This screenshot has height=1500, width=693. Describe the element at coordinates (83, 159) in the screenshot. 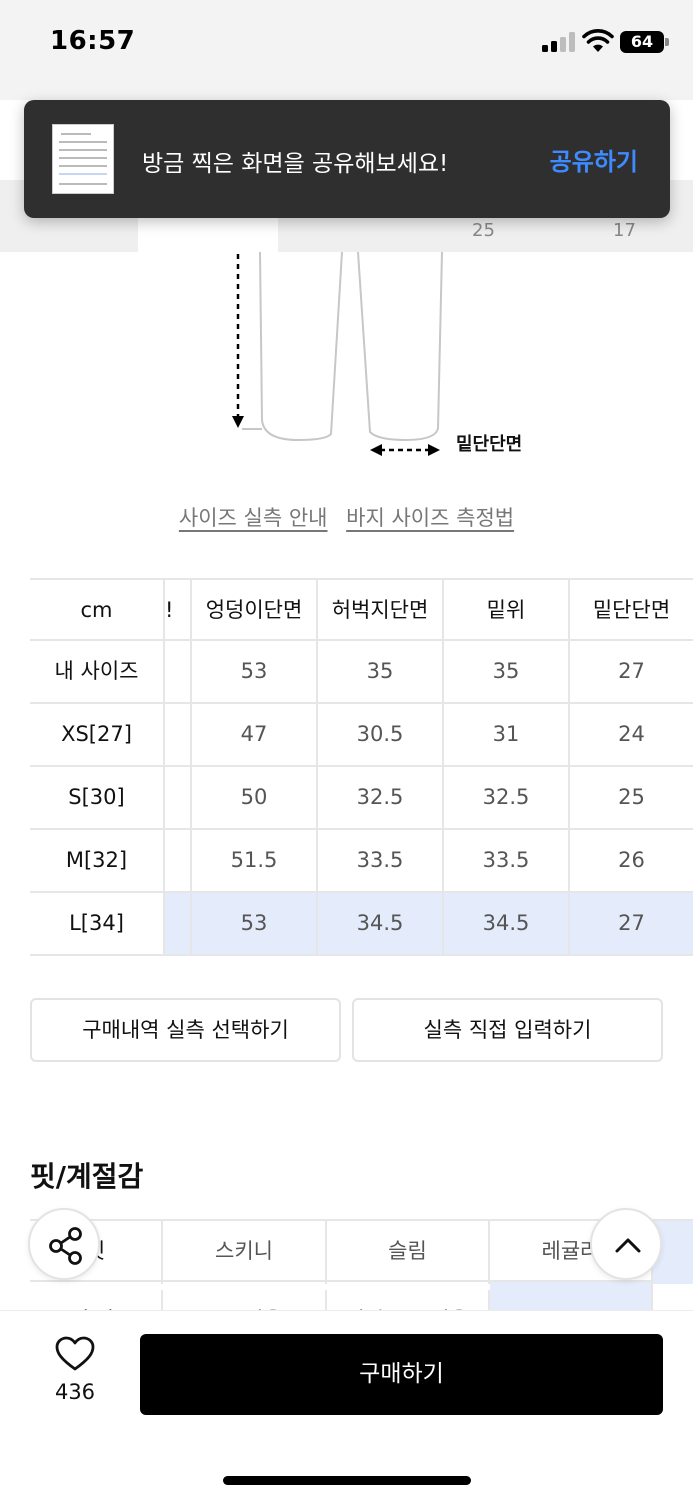

I see `screenshot-thumbnail` at that location.